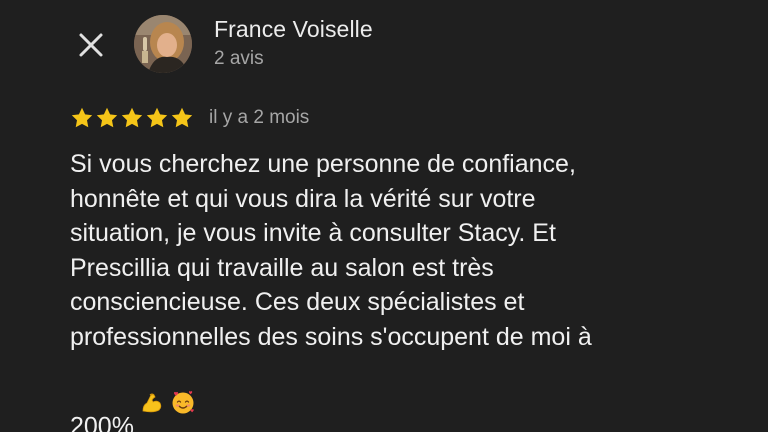 This screenshot has height=432, width=768. I want to click on flexed-biceps-emoji-icon, so click(152, 394).